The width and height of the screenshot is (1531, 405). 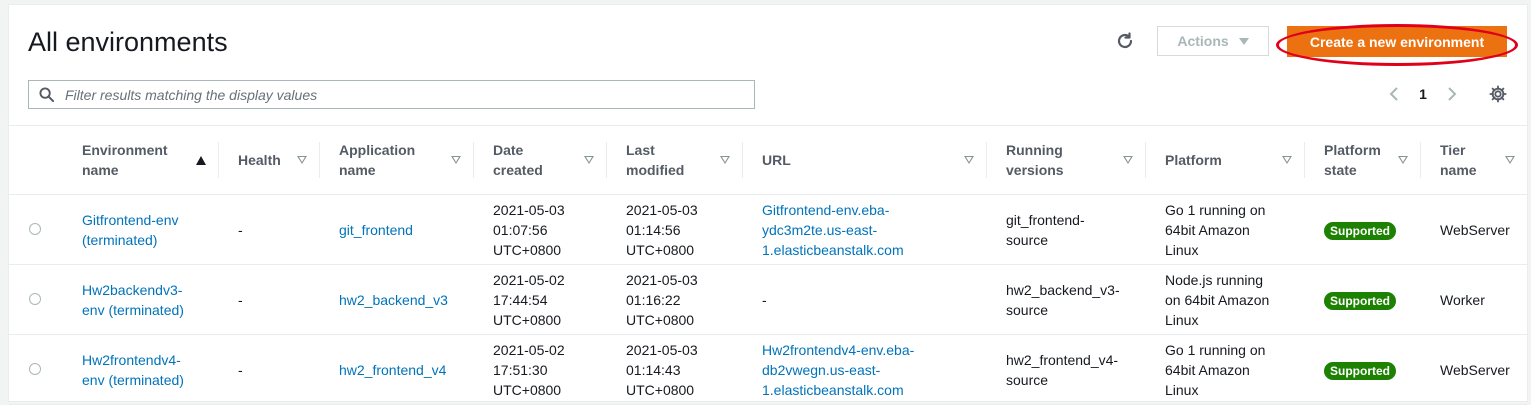 I want to click on column-header-health: Health, so click(x=268, y=160).